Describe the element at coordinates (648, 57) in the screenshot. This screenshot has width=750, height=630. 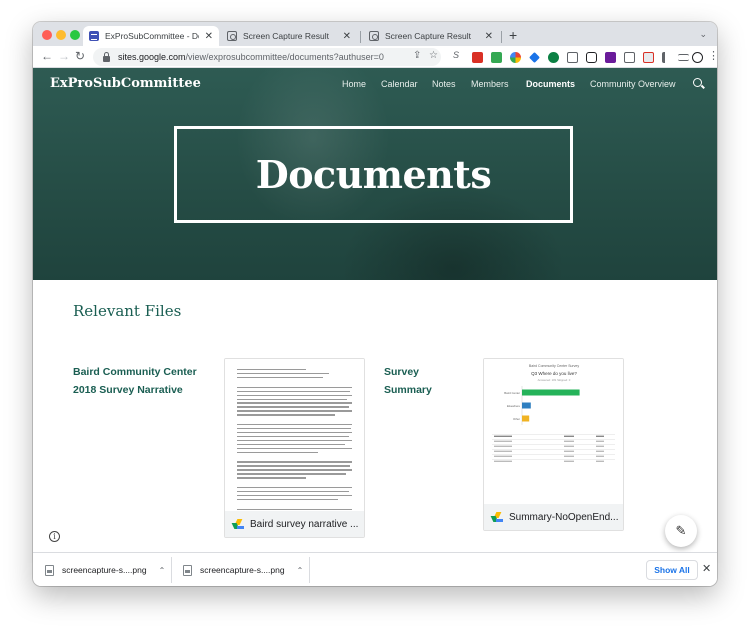
I see `notification-extension-icon` at that location.